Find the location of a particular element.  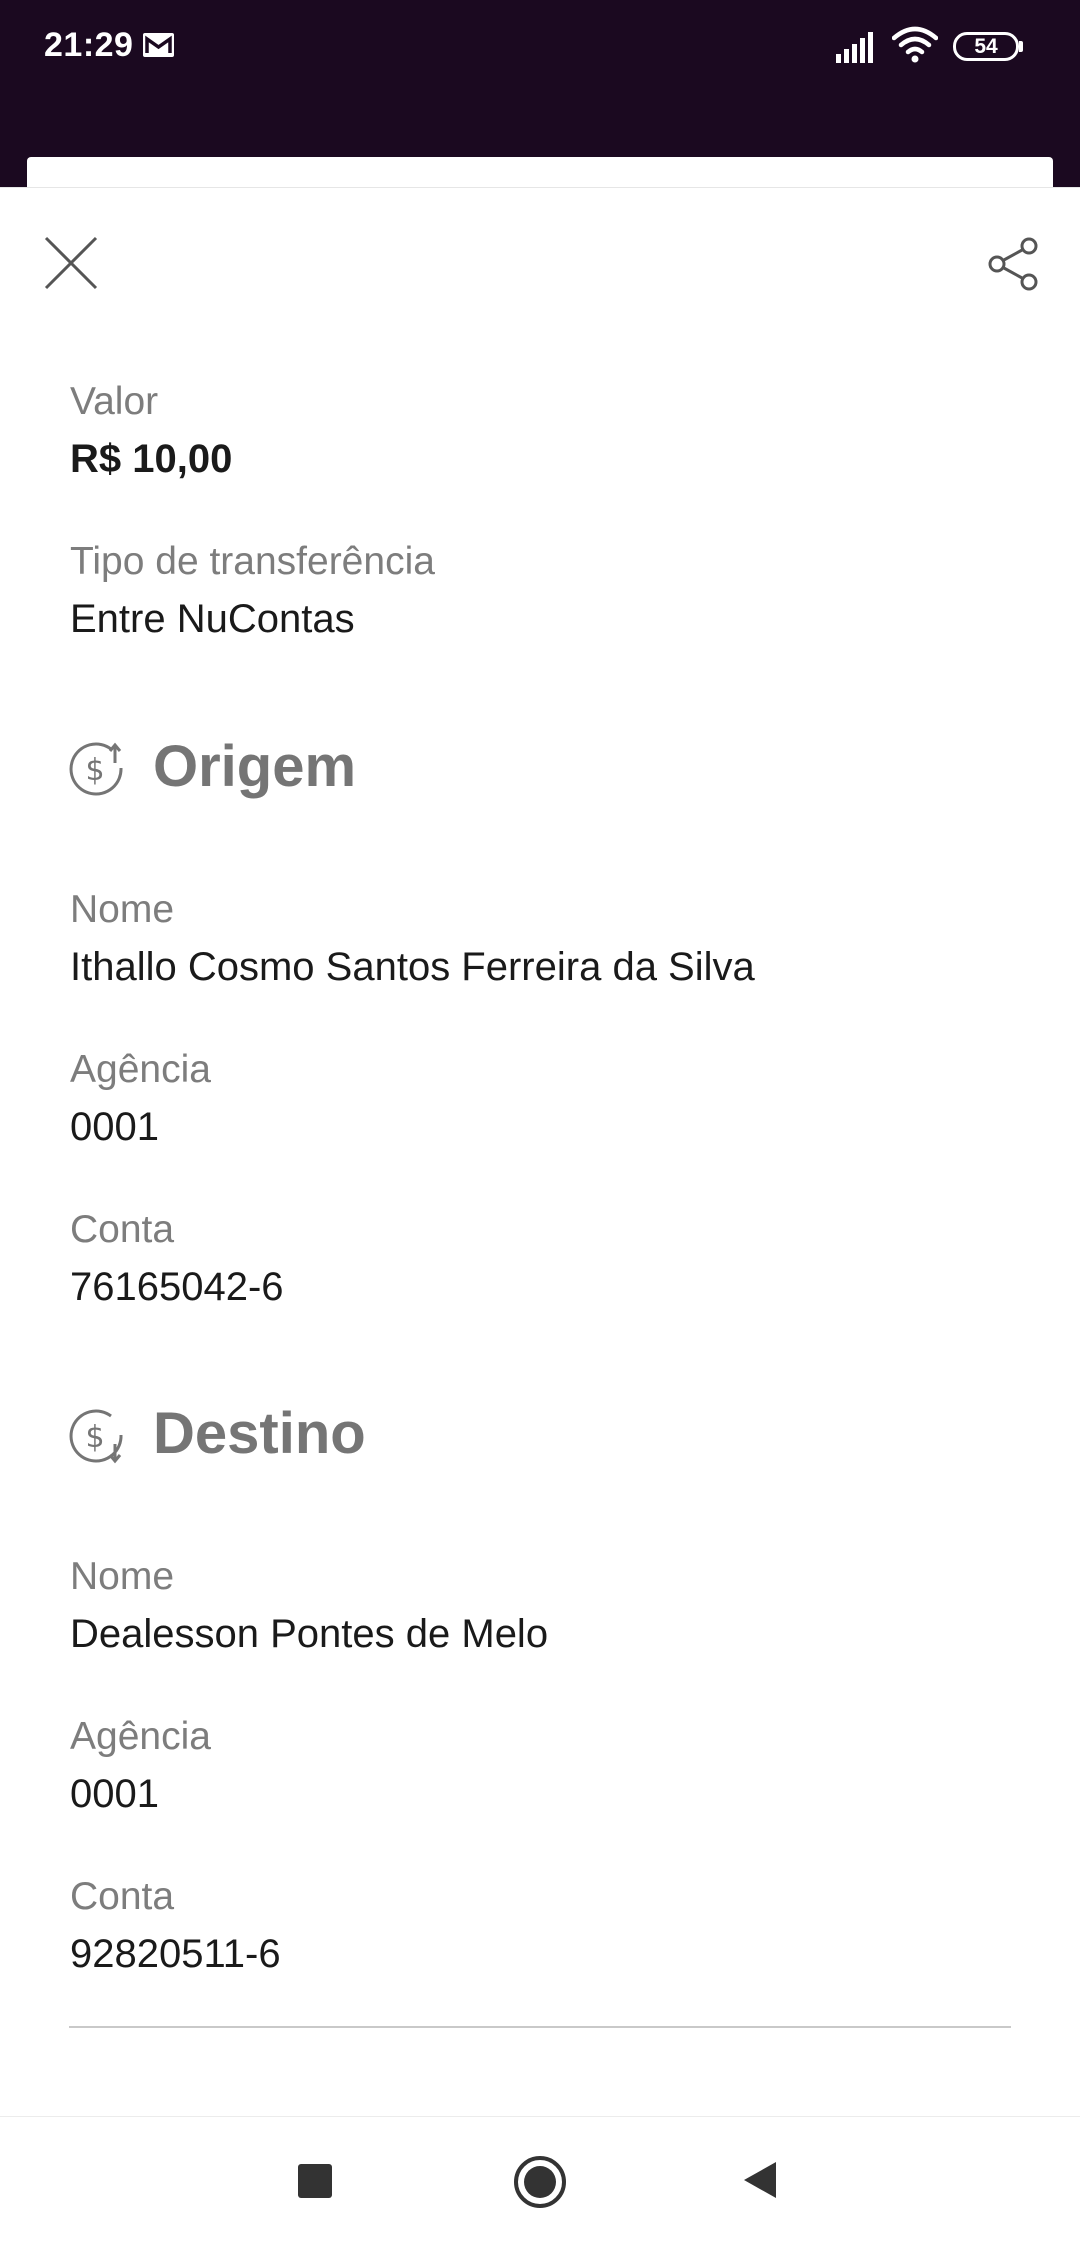

origin-account-label: Conta is located at coordinates (122, 1229).